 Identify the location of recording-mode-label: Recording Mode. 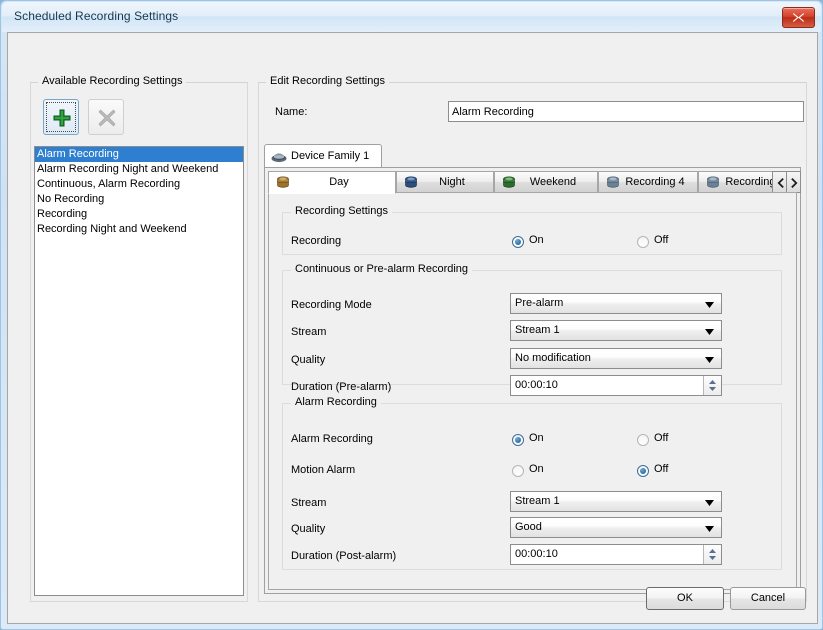
(331, 305).